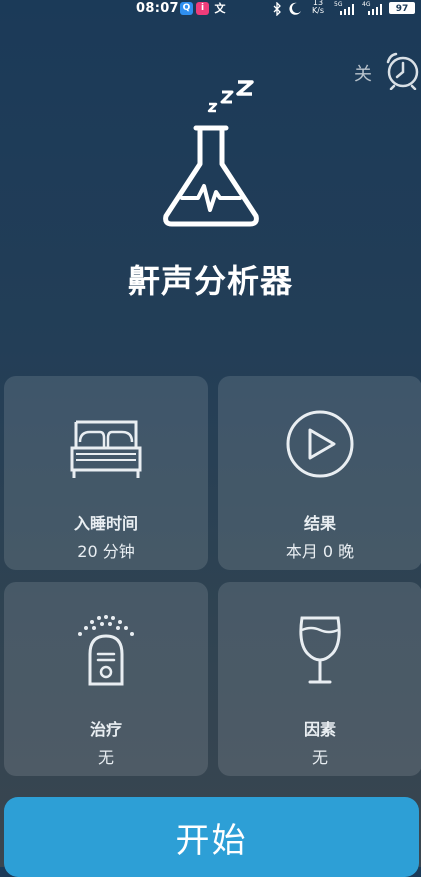 This screenshot has height=877, width=421. I want to click on card-label: 因素, so click(319, 729).